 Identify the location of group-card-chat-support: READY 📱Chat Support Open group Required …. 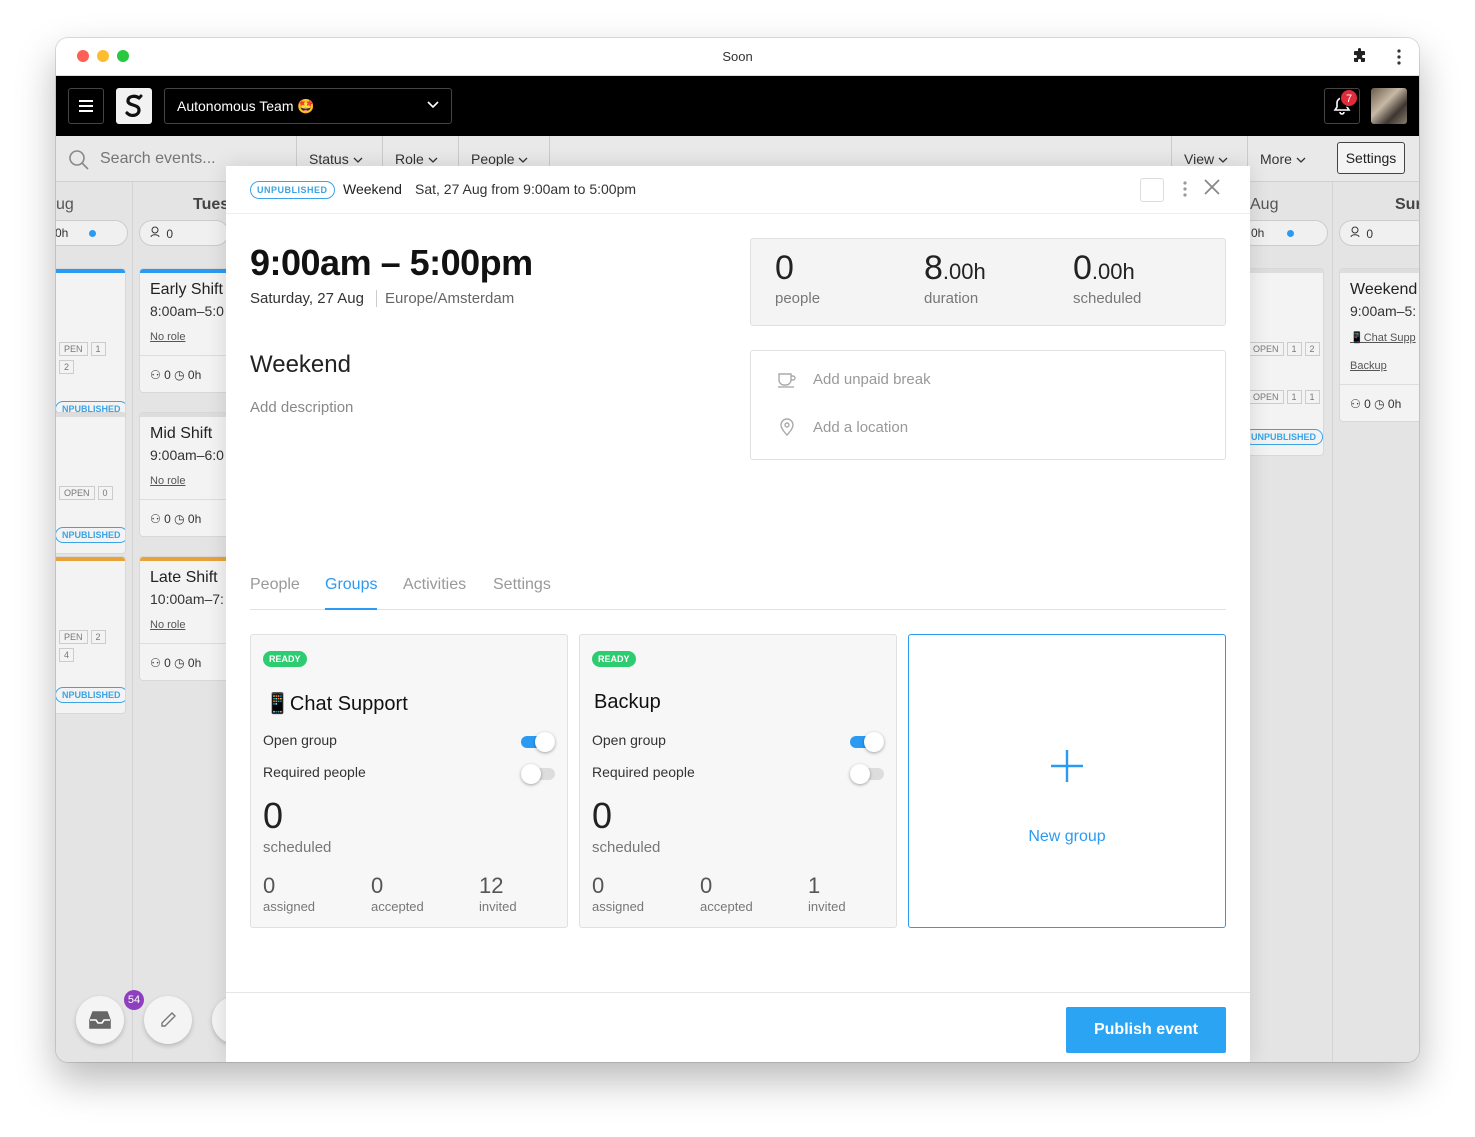
(409, 781).